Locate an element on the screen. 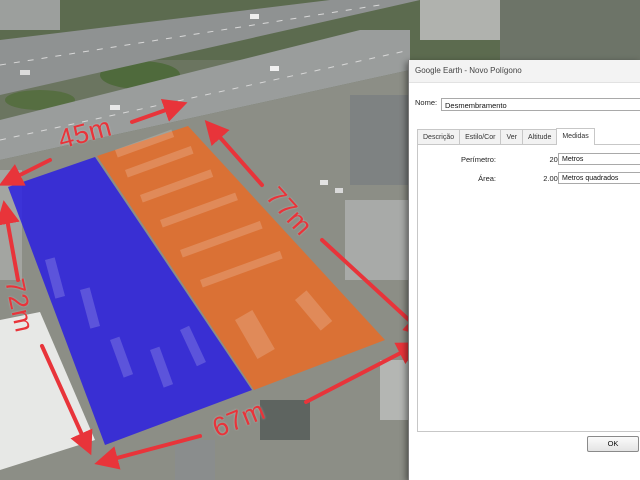 The height and width of the screenshot is (480, 640). dialog-title: Google Earth - Novo Polígono is located at coordinates (524, 71).